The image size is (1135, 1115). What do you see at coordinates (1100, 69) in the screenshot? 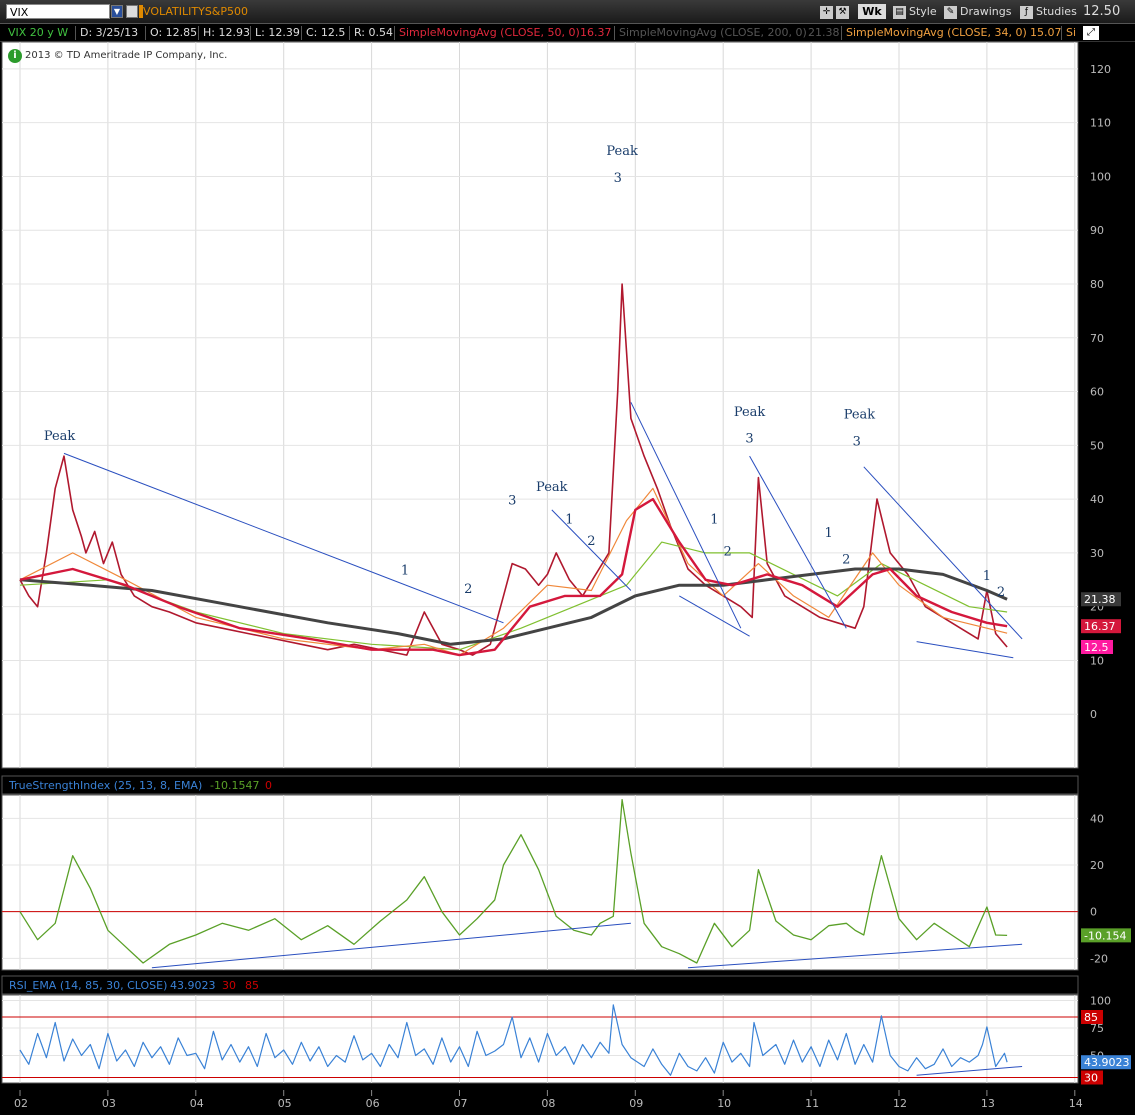
I see `y-tick-label: 120` at bounding box center [1100, 69].